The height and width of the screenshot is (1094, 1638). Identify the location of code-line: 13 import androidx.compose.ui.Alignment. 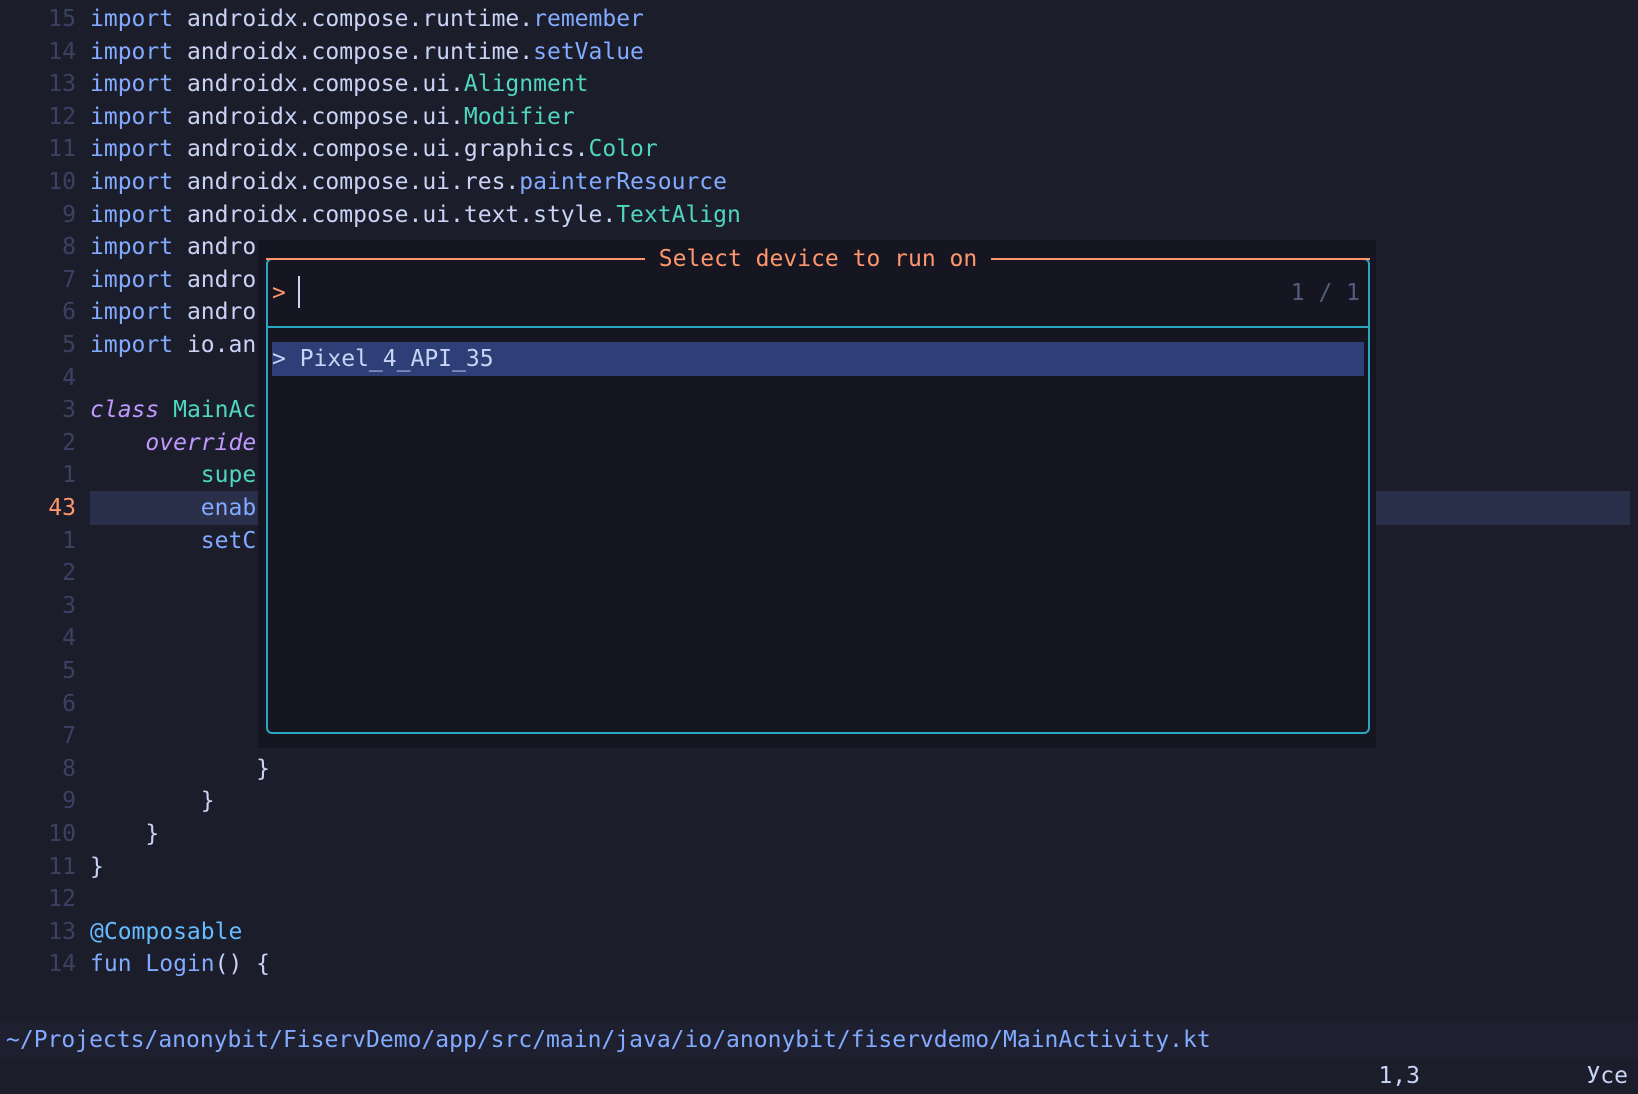
(819, 84).